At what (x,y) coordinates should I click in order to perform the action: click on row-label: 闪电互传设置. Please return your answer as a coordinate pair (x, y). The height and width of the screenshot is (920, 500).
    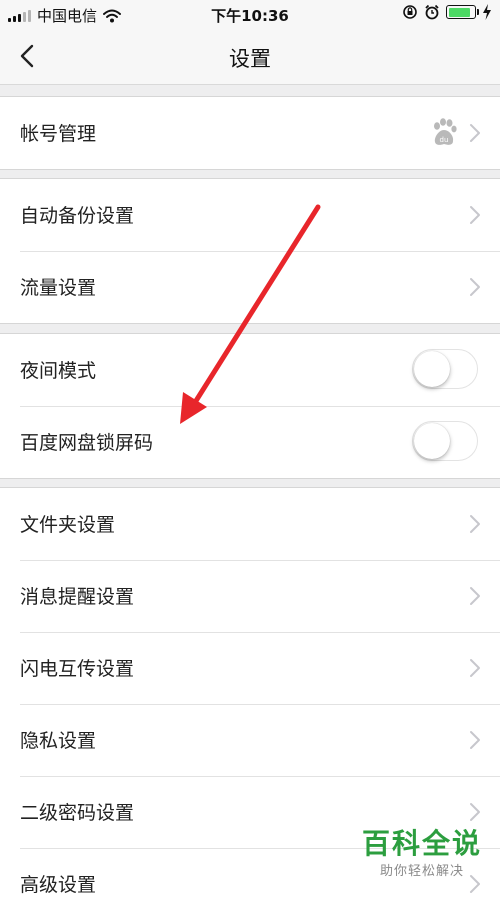
    Looking at the image, I should click on (77, 669).